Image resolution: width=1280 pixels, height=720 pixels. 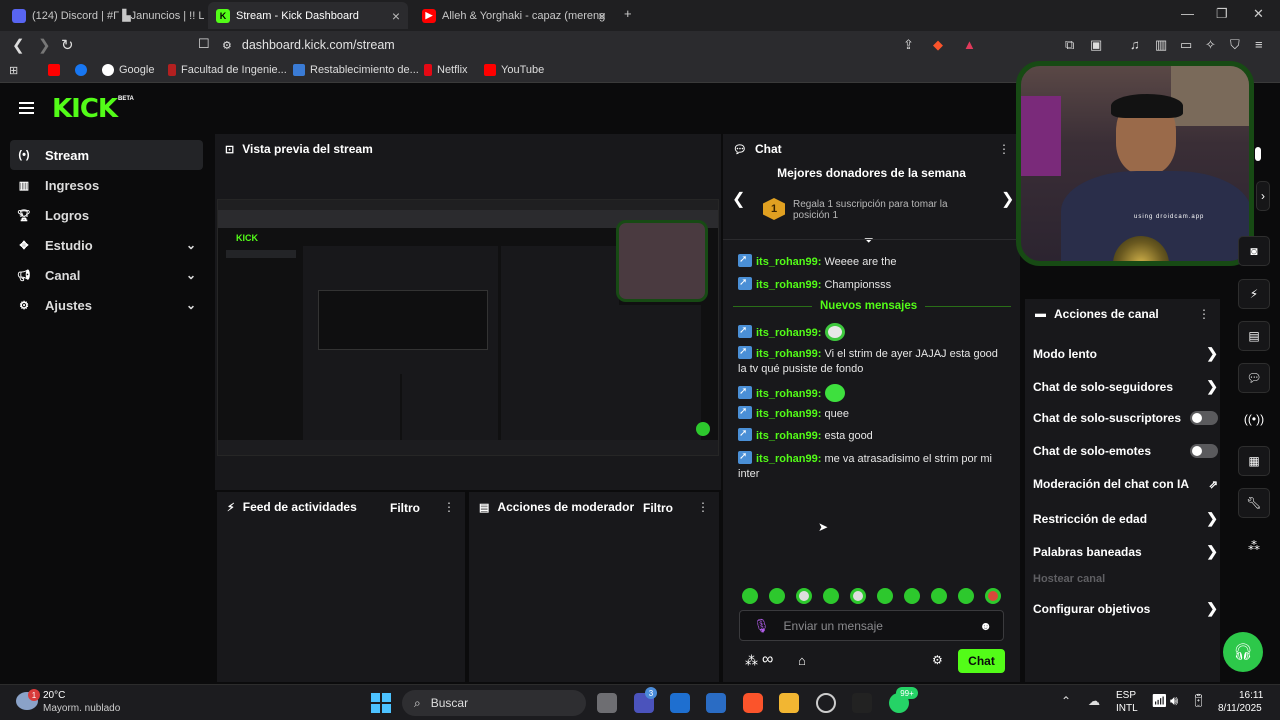 What do you see at coordinates (1135, 44) in the screenshot?
I see `media-icon: ♫` at bounding box center [1135, 44].